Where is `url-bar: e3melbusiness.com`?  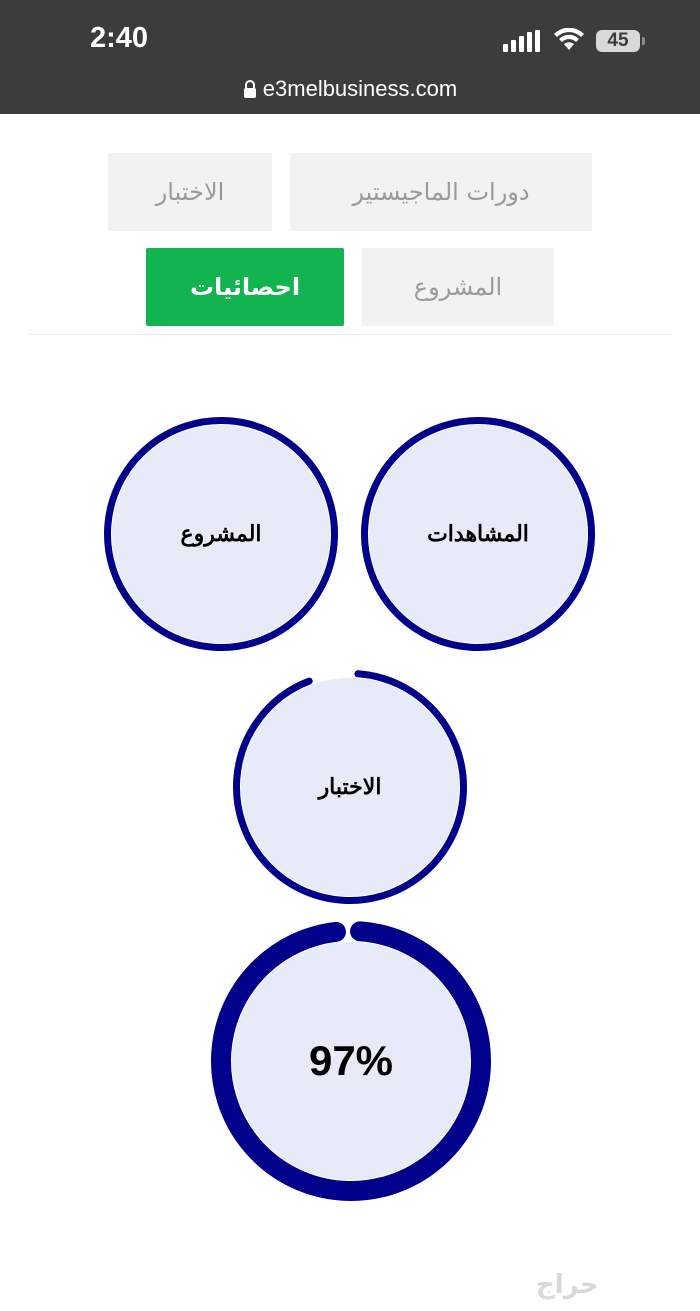 url-bar: e3melbusiness.com is located at coordinates (350, 89).